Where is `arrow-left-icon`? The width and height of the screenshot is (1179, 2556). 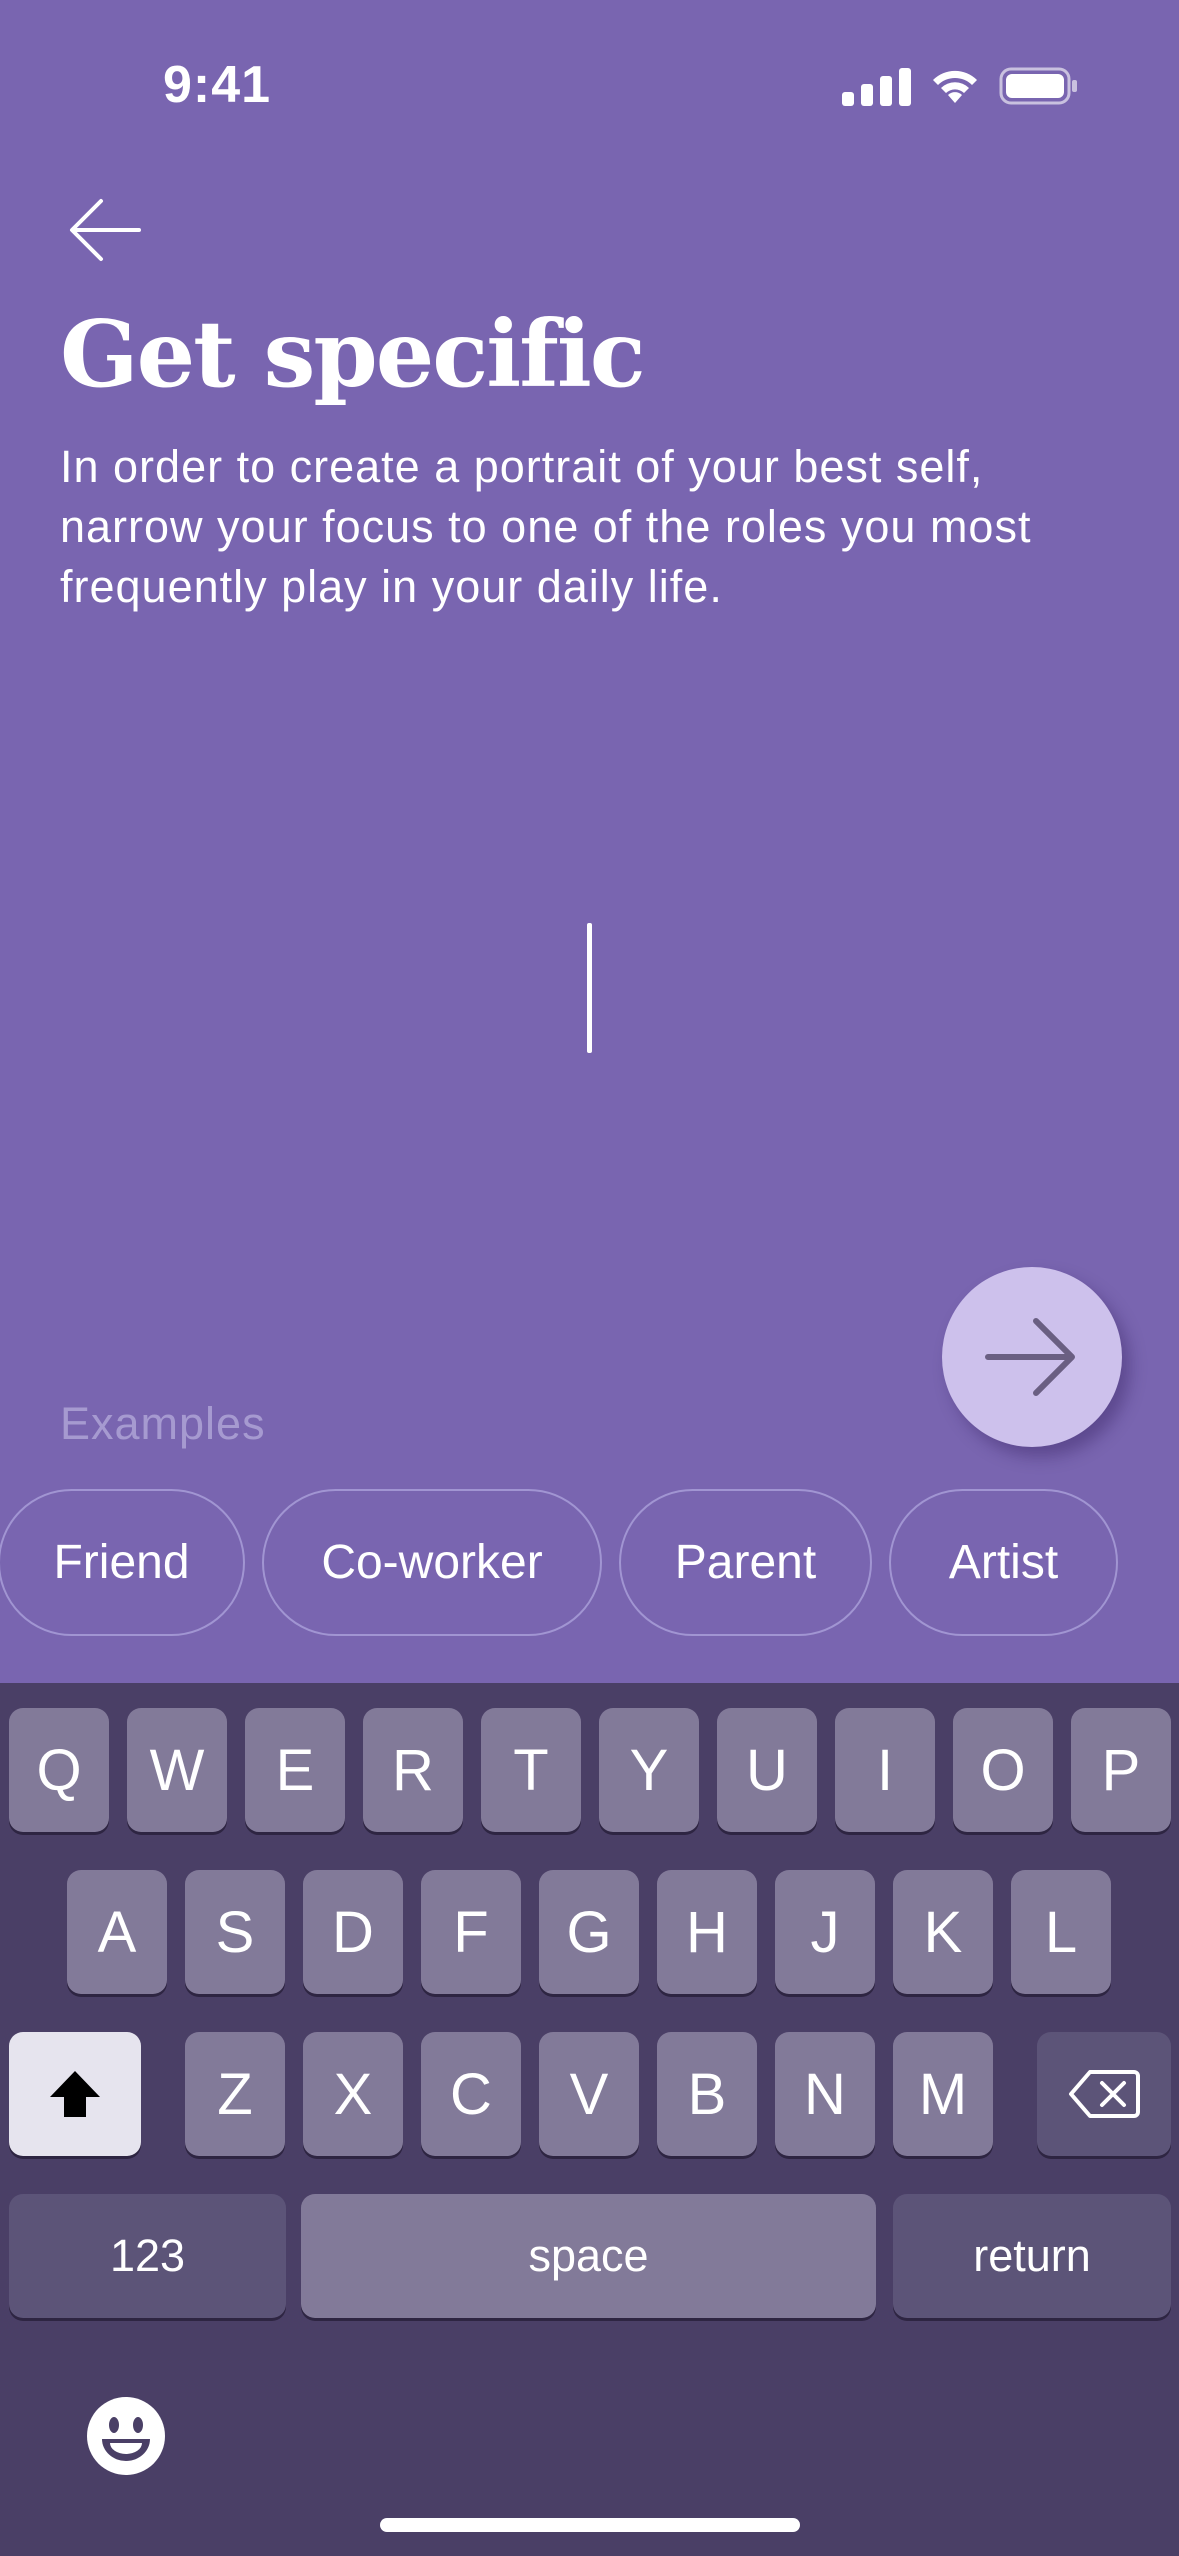 arrow-left-icon is located at coordinates (105, 230).